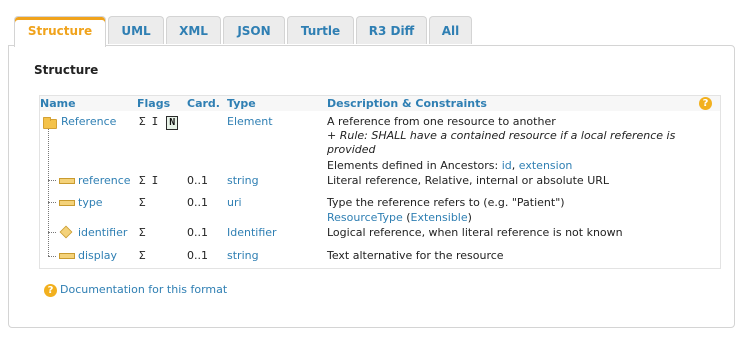 This screenshot has width=750, height=340. What do you see at coordinates (102, 232) in the screenshot?
I see `element-name: identifier` at bounding box center [102, 232].